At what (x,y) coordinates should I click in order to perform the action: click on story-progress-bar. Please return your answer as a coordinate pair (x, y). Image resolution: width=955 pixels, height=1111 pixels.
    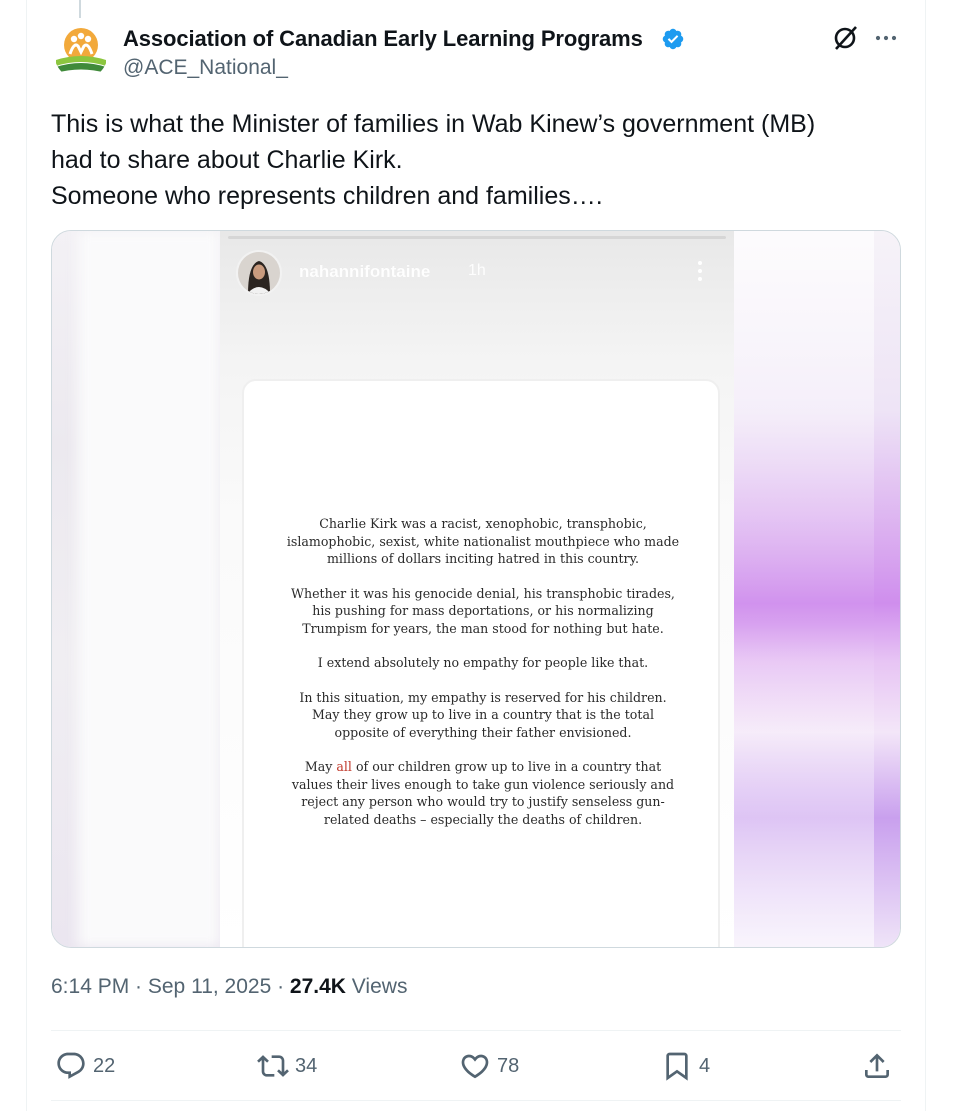
    Looking at the image, I should click on (477, 237).